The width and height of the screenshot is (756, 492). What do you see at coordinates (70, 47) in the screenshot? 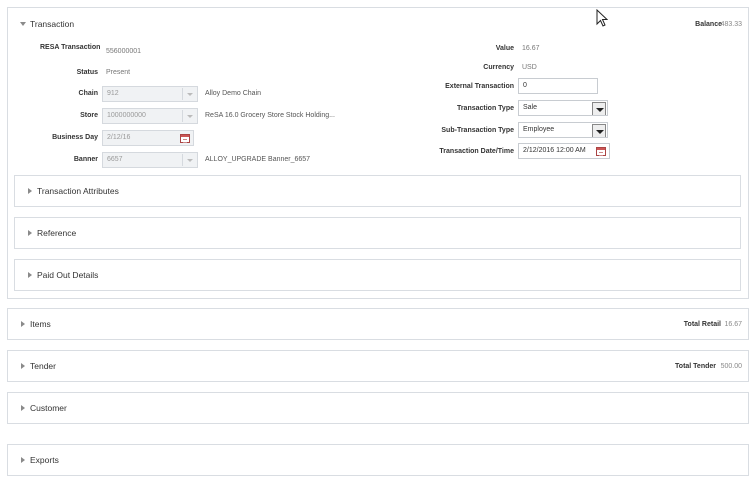
I see `resa-transaction-label: RESA Transaction` at bounding box center [70, 47].